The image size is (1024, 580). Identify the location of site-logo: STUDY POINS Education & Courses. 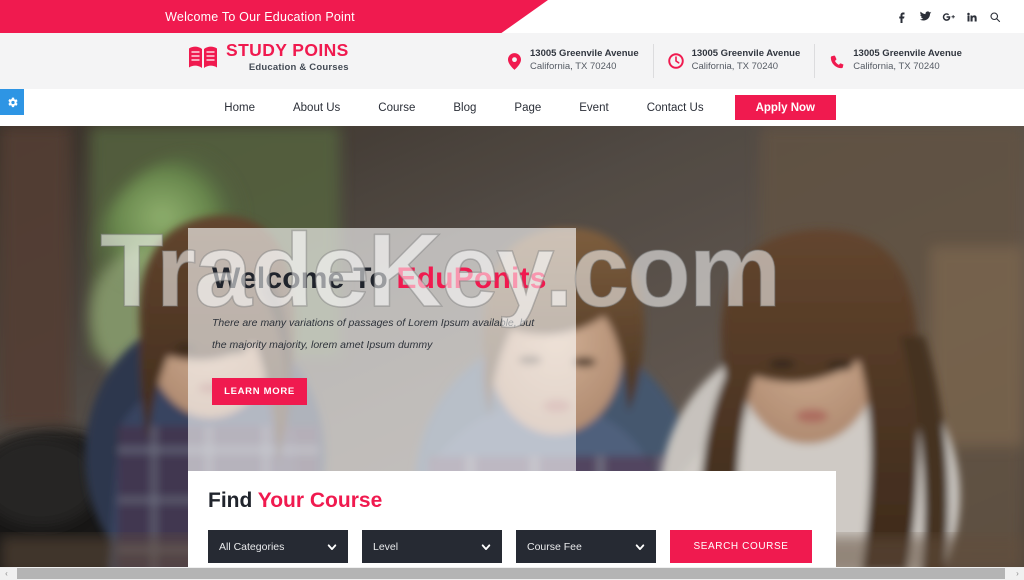
(268, 56).